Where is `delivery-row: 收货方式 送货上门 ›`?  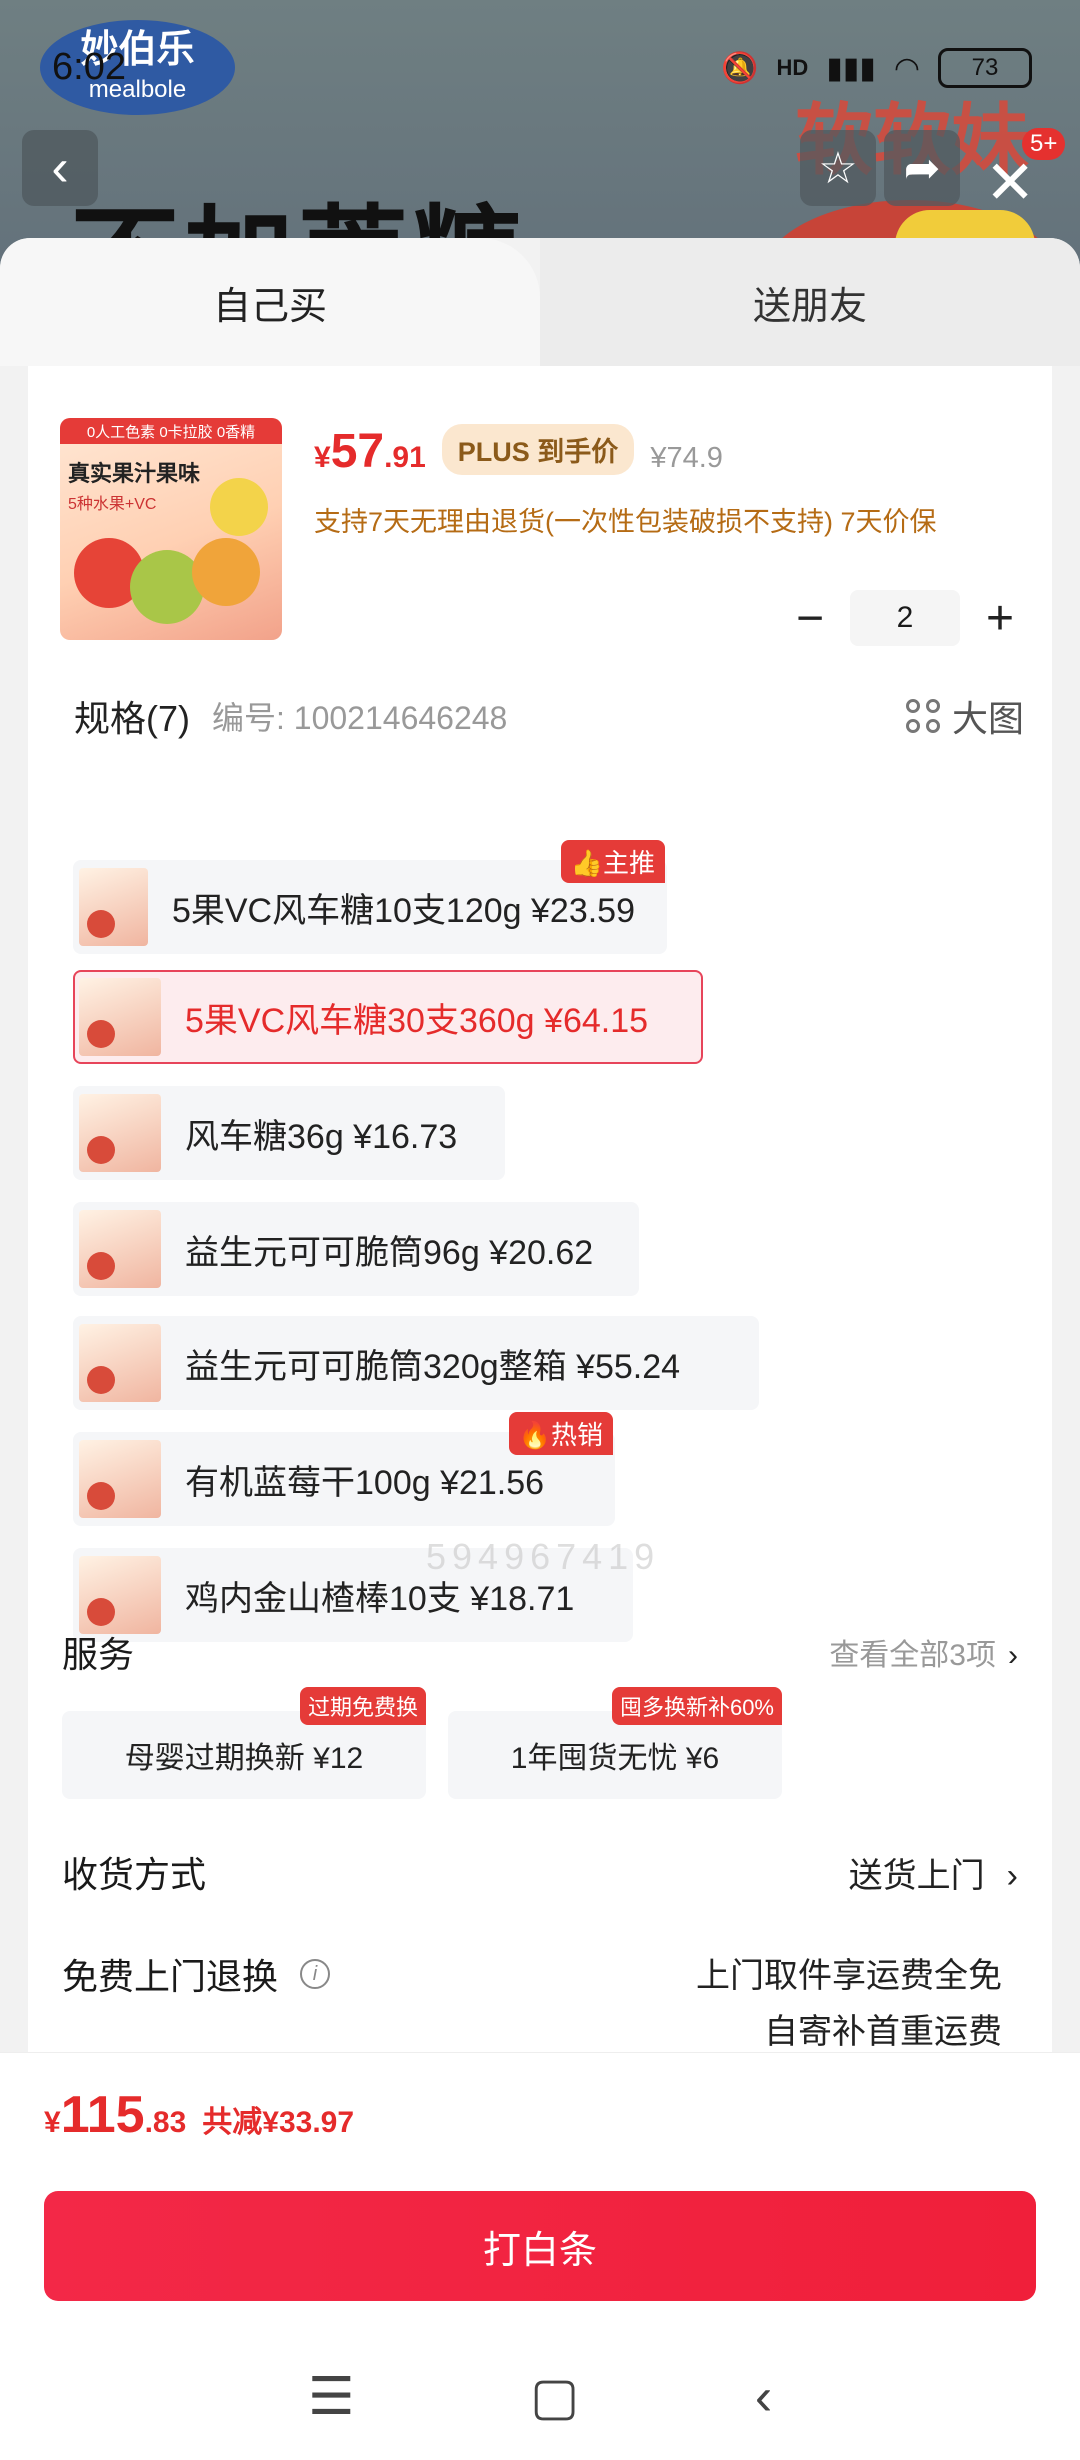 delivery-row: 收货方式 送货上门 › is located at coordinates (540, 1872).